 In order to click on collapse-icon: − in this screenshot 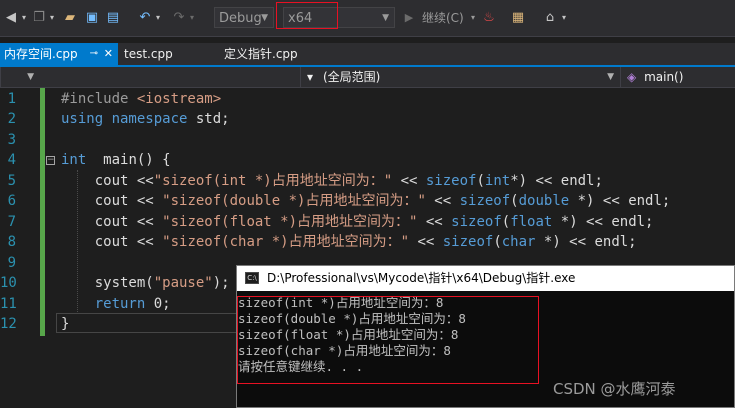, I will do `click(50, 160)`.